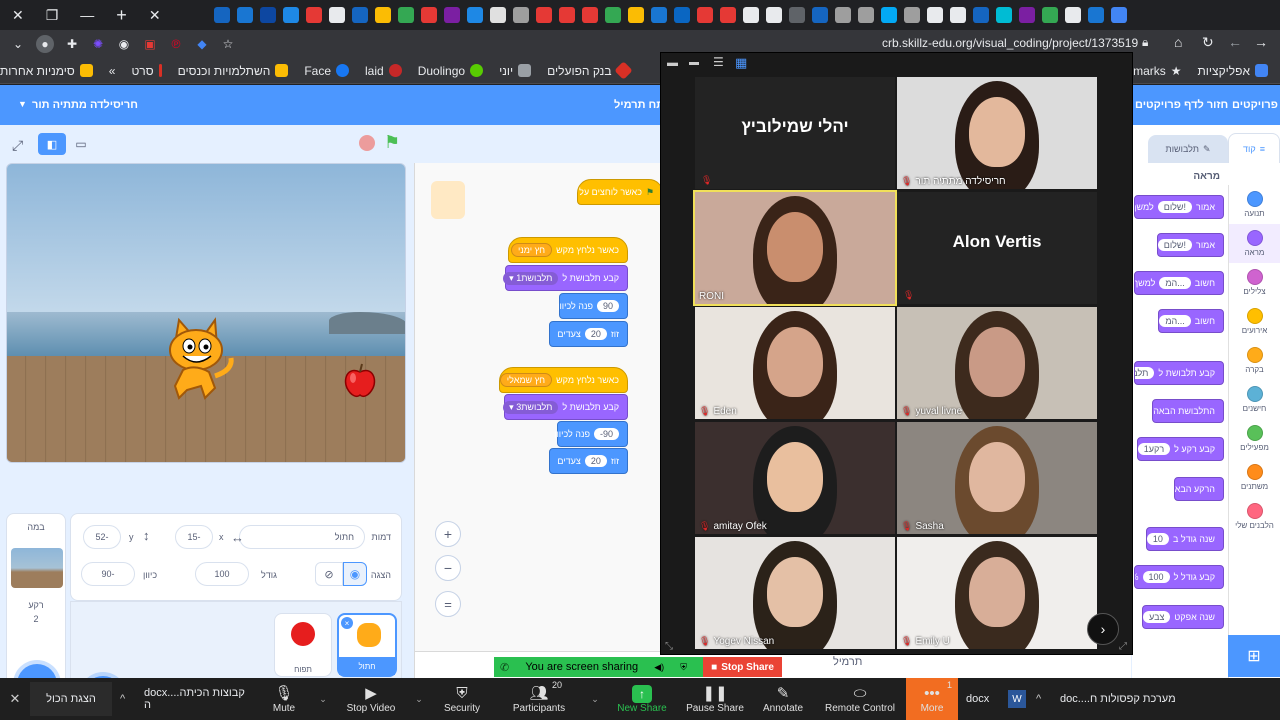 This screenshot has width=1280, height=720. I want to click on bookmark-item: סימניות אחרות, so click(46, 71).